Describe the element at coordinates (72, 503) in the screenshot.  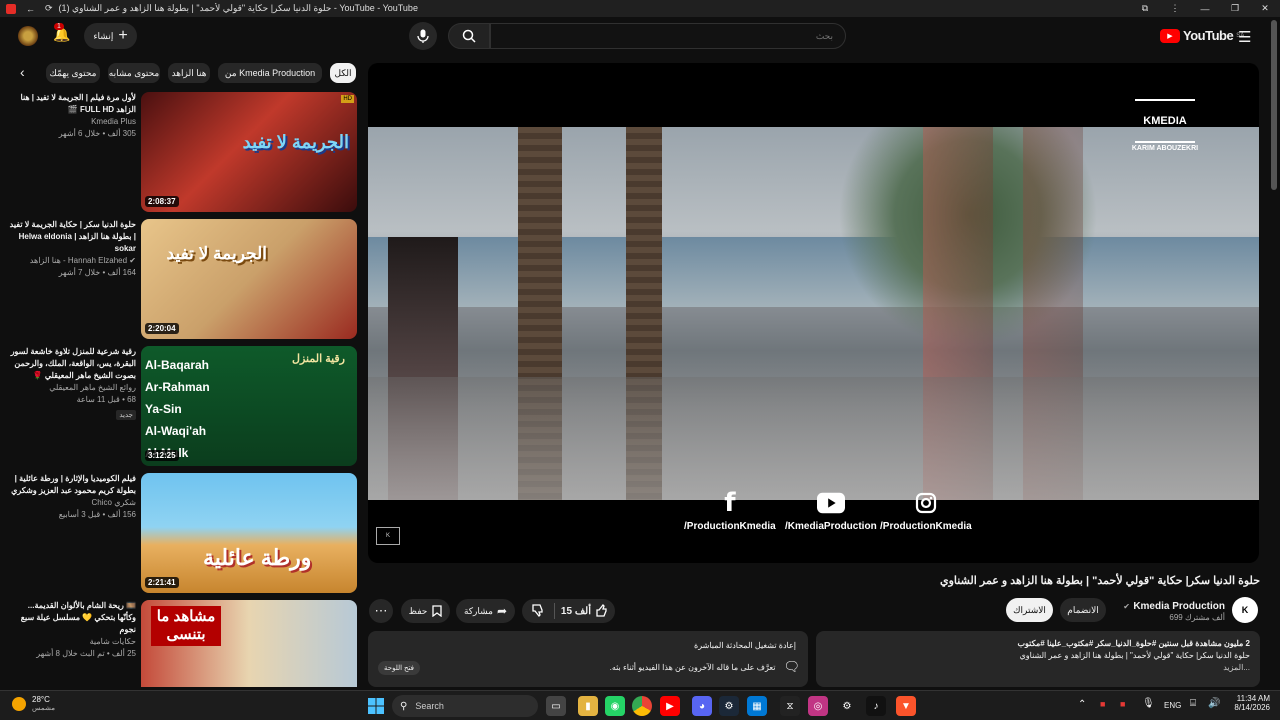
I see `channel-name: شكري Chico` at that location.